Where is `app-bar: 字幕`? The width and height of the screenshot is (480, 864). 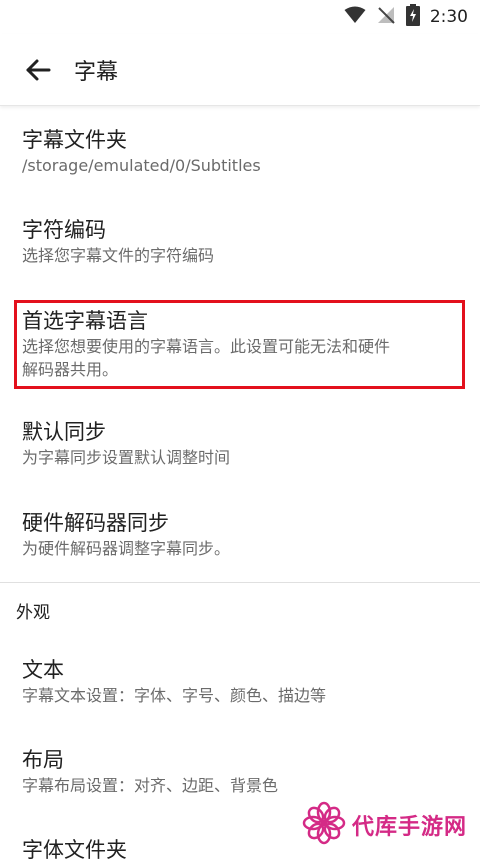 app-bar: 字幕 is located at coordinates (240, 70).